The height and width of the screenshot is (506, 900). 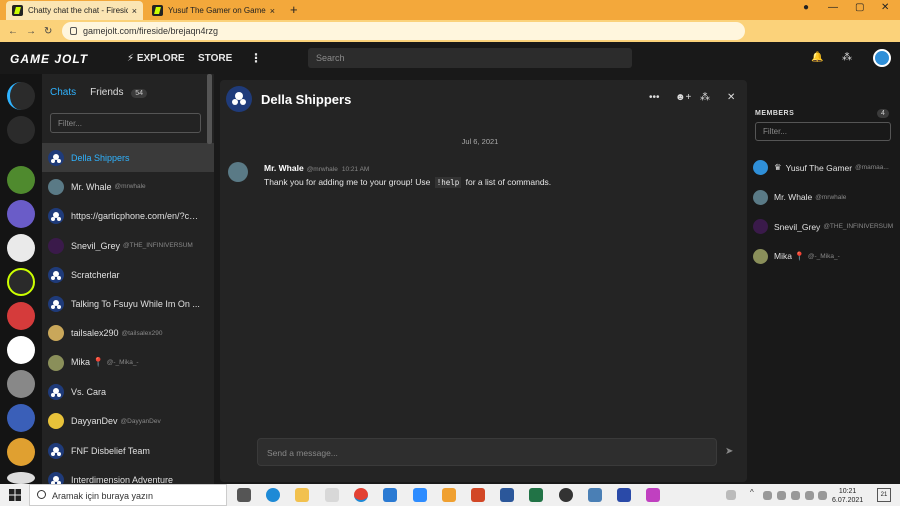 I want to click on photos-icon, so click(x=390, y=495).